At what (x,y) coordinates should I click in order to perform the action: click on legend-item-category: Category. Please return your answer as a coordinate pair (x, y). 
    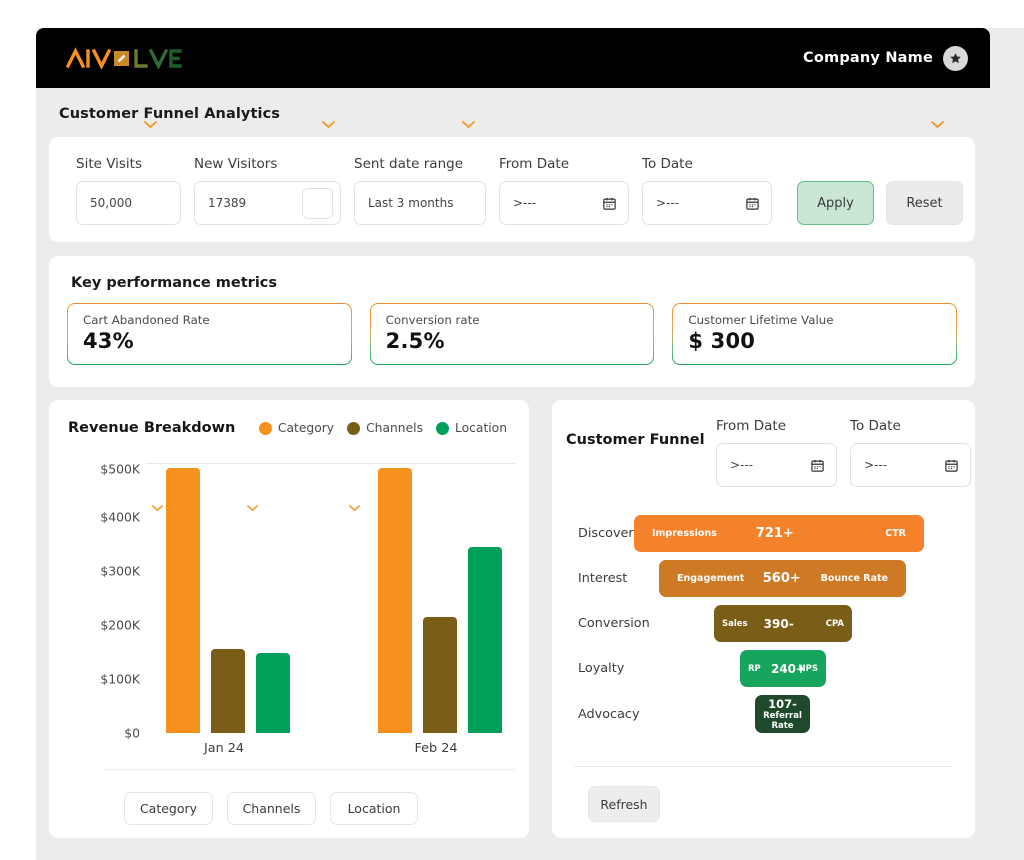
    Looking at the image, I should click on (296, 428).